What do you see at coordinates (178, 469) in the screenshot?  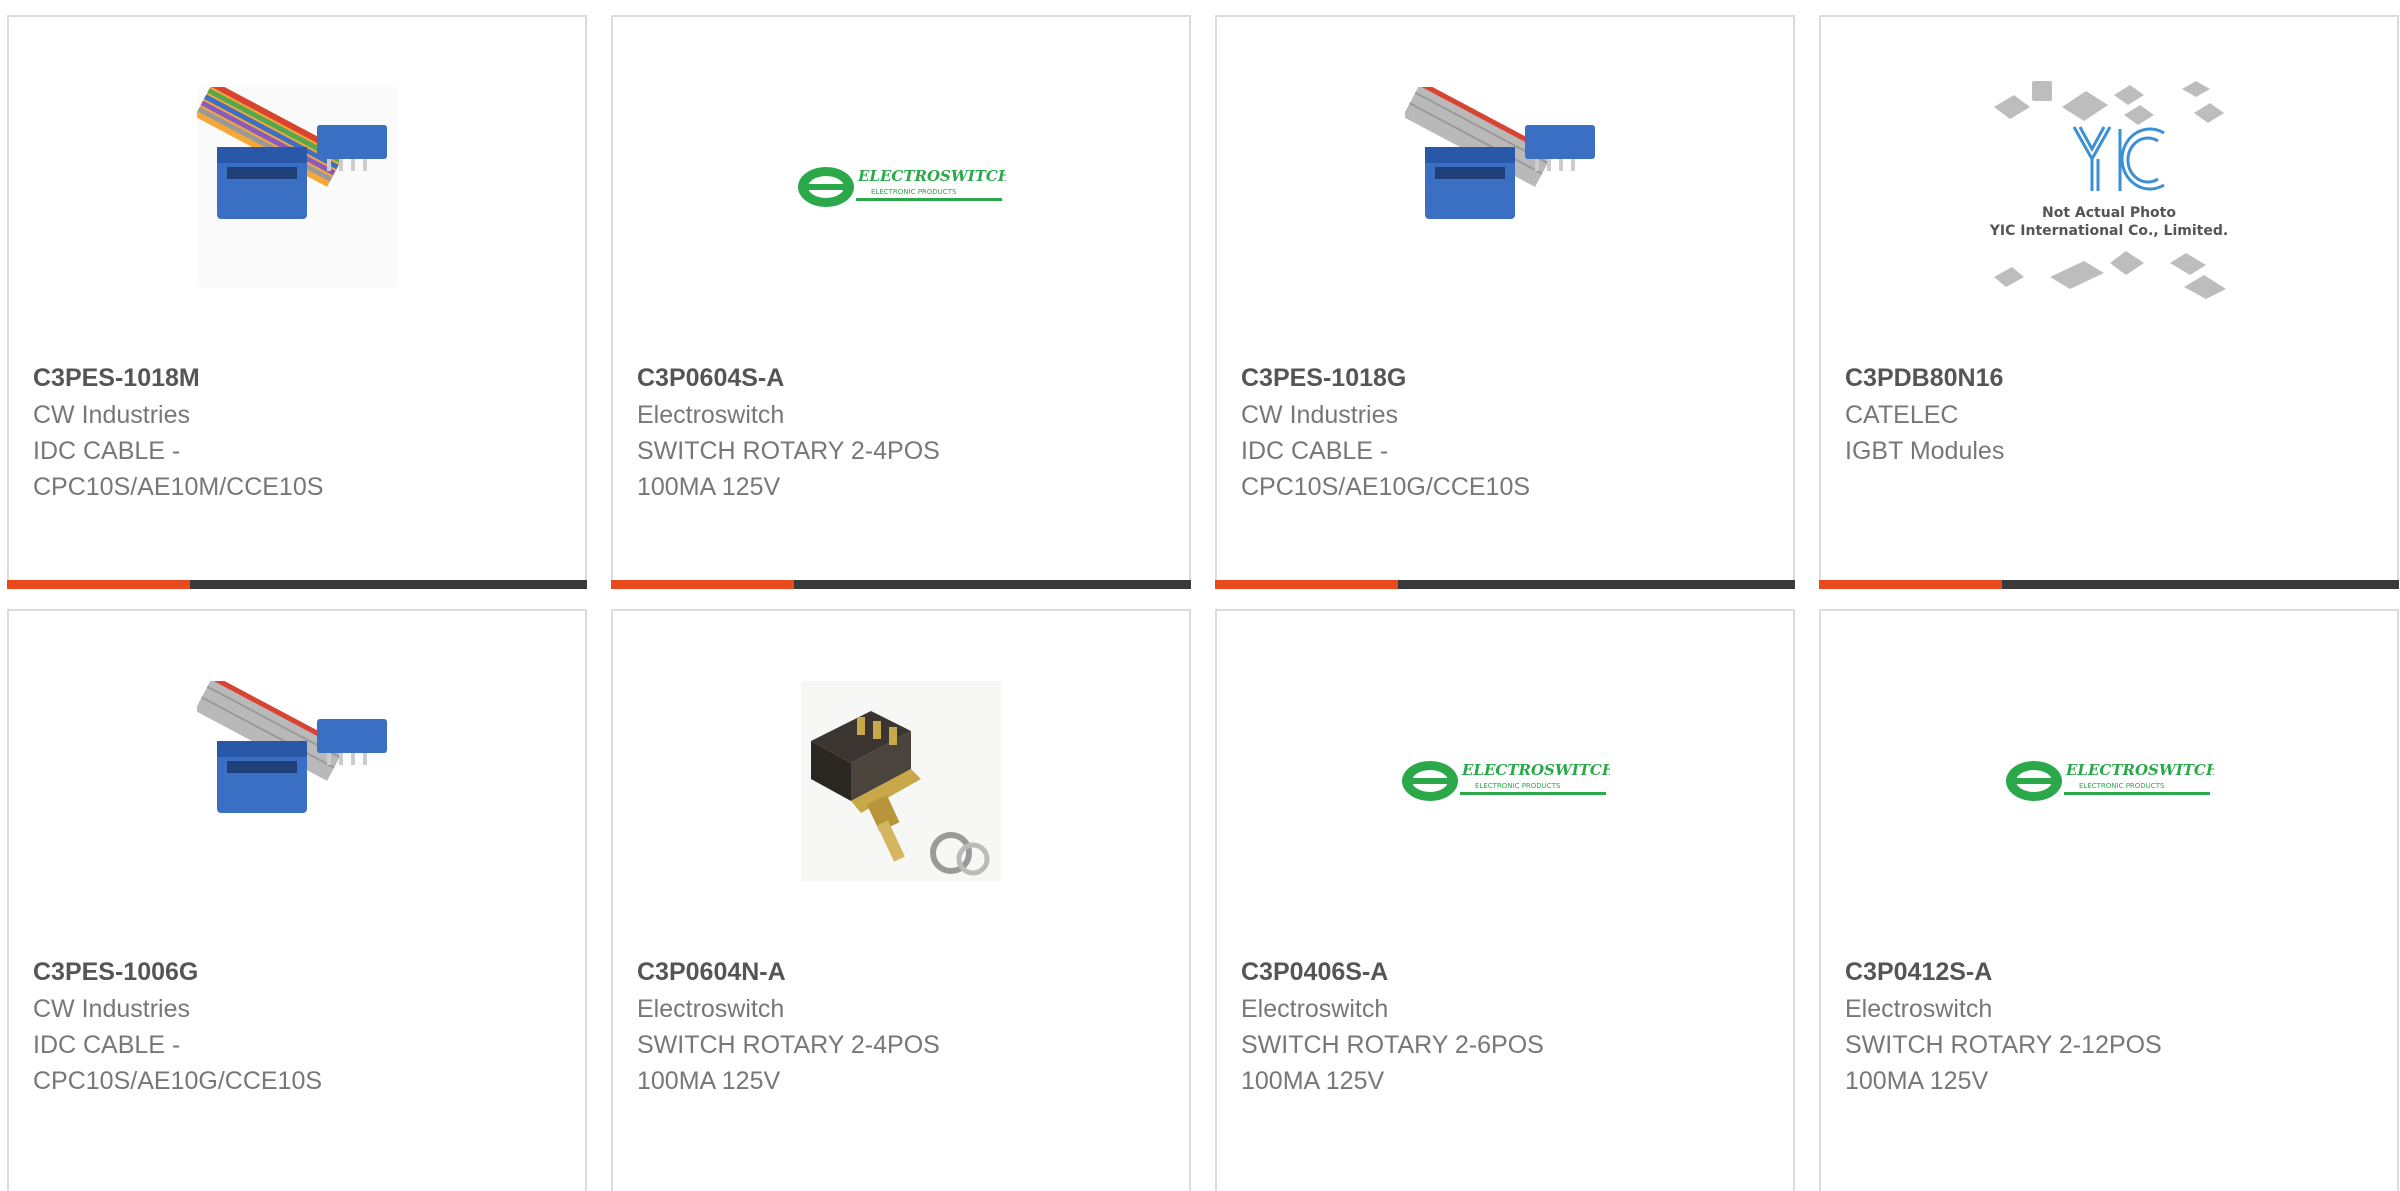 I see `description: IDC CABLE - CPC10S/AE10M/CCE10S` at bounding box center [178, 469].